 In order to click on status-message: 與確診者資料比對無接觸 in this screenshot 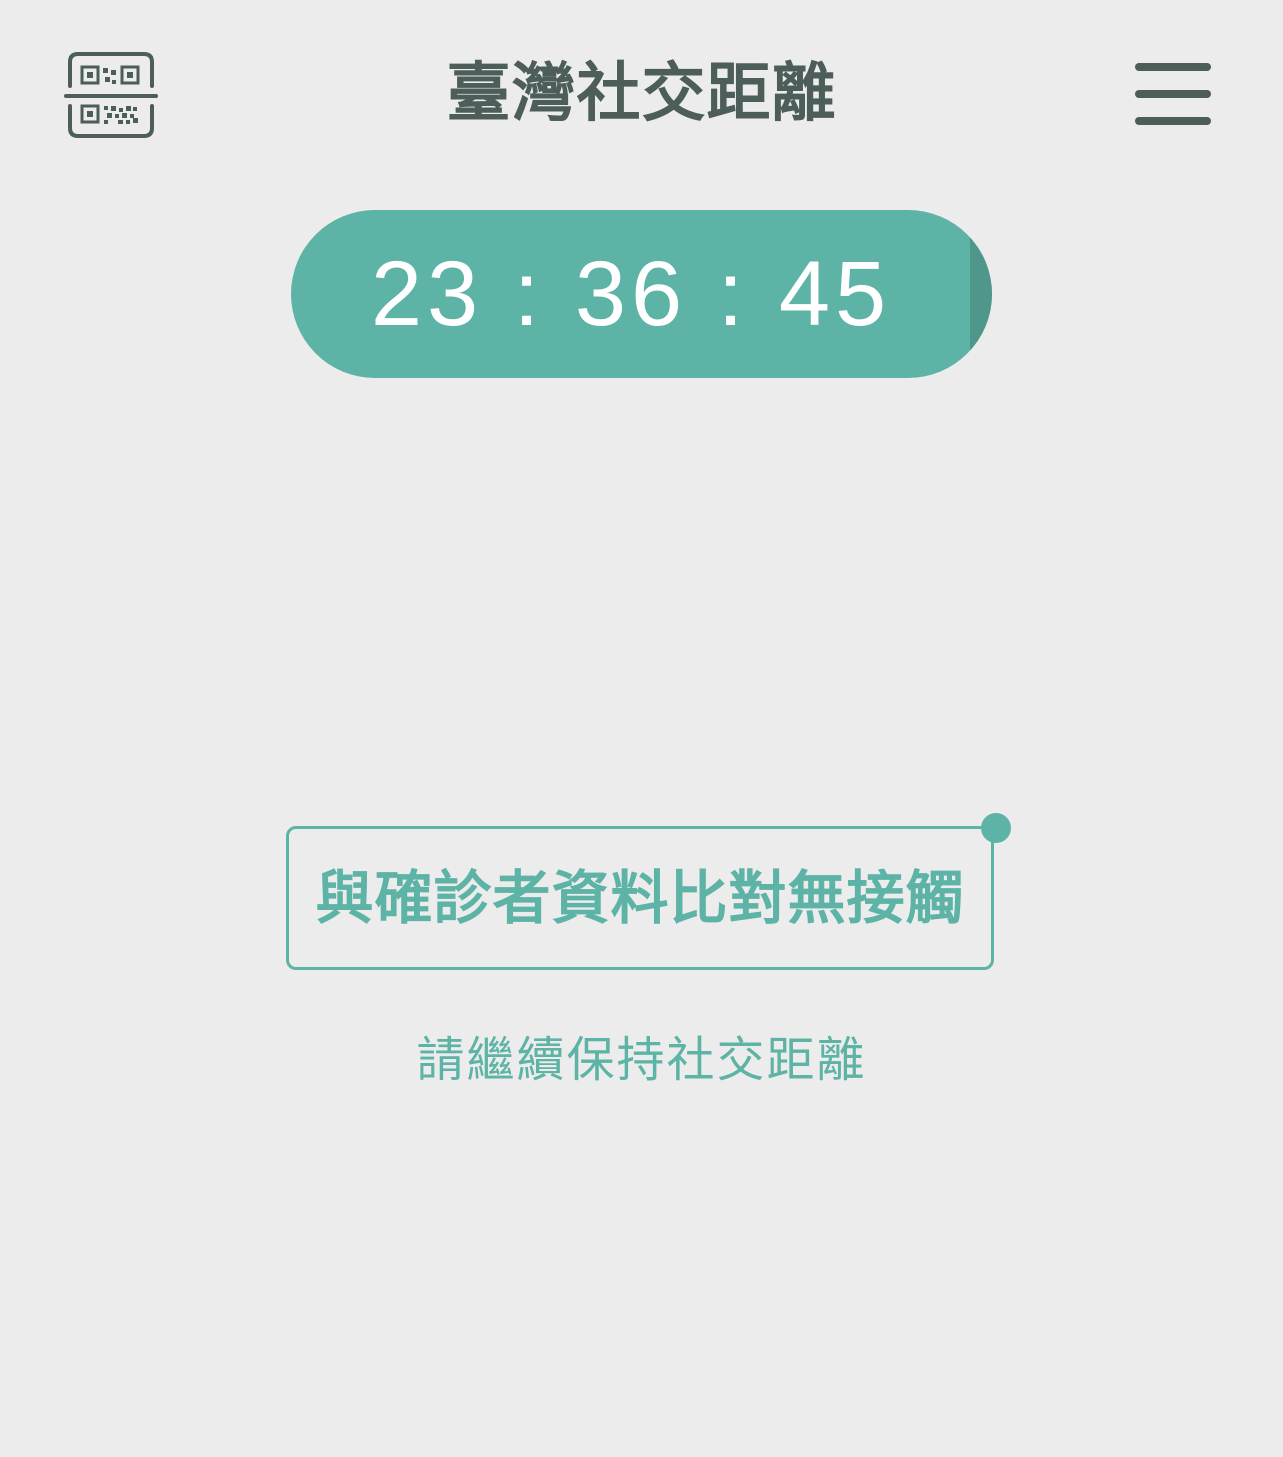, I will do `click(640, 898)`.